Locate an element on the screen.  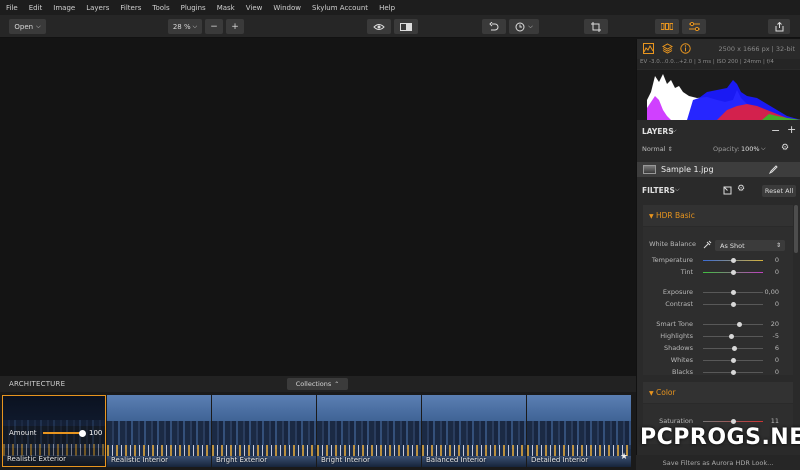
menu-window: Window is located at coordinates (287, 8).